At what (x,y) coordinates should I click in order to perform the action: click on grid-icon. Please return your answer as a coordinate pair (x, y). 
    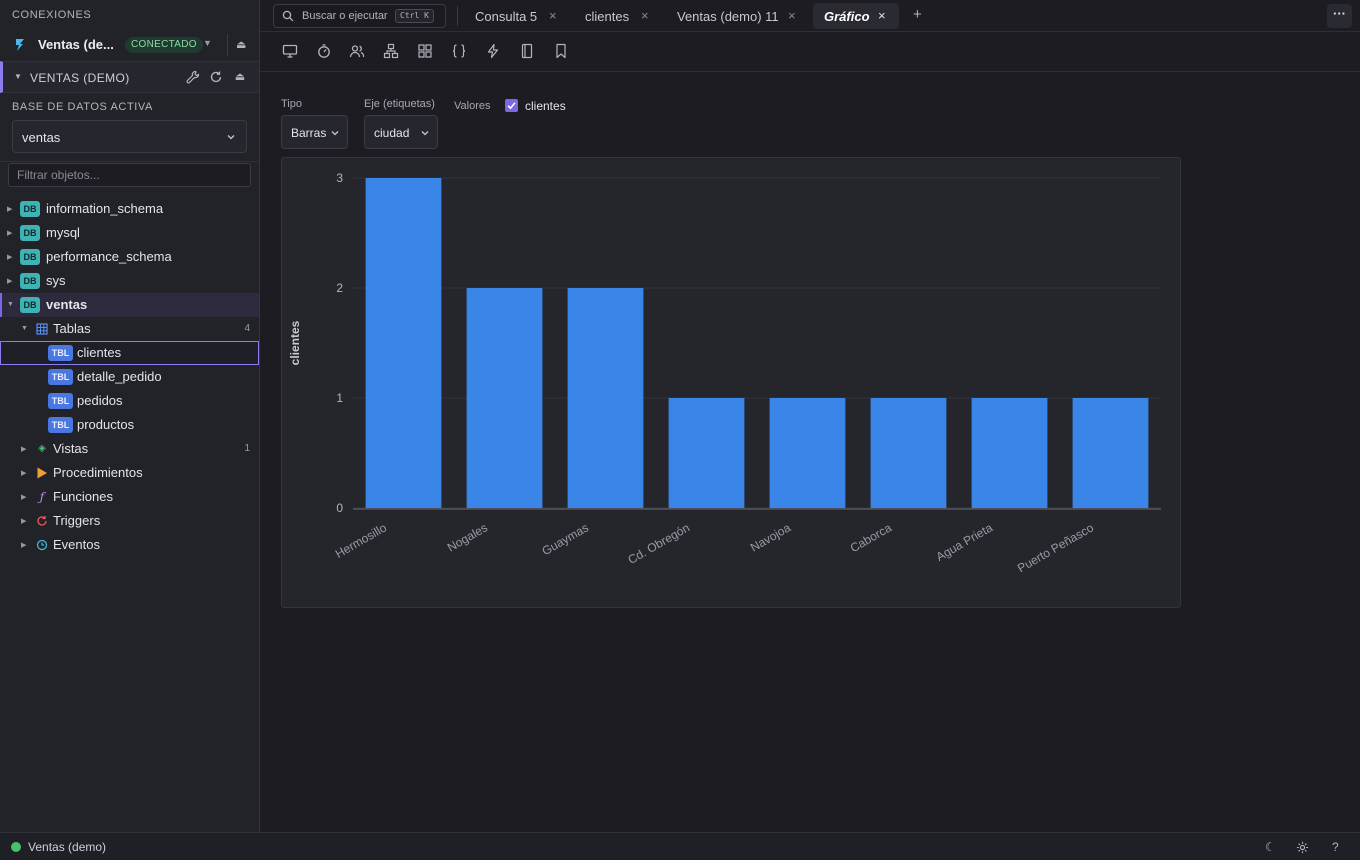
    Looking at the image, I should click on (425, 51).